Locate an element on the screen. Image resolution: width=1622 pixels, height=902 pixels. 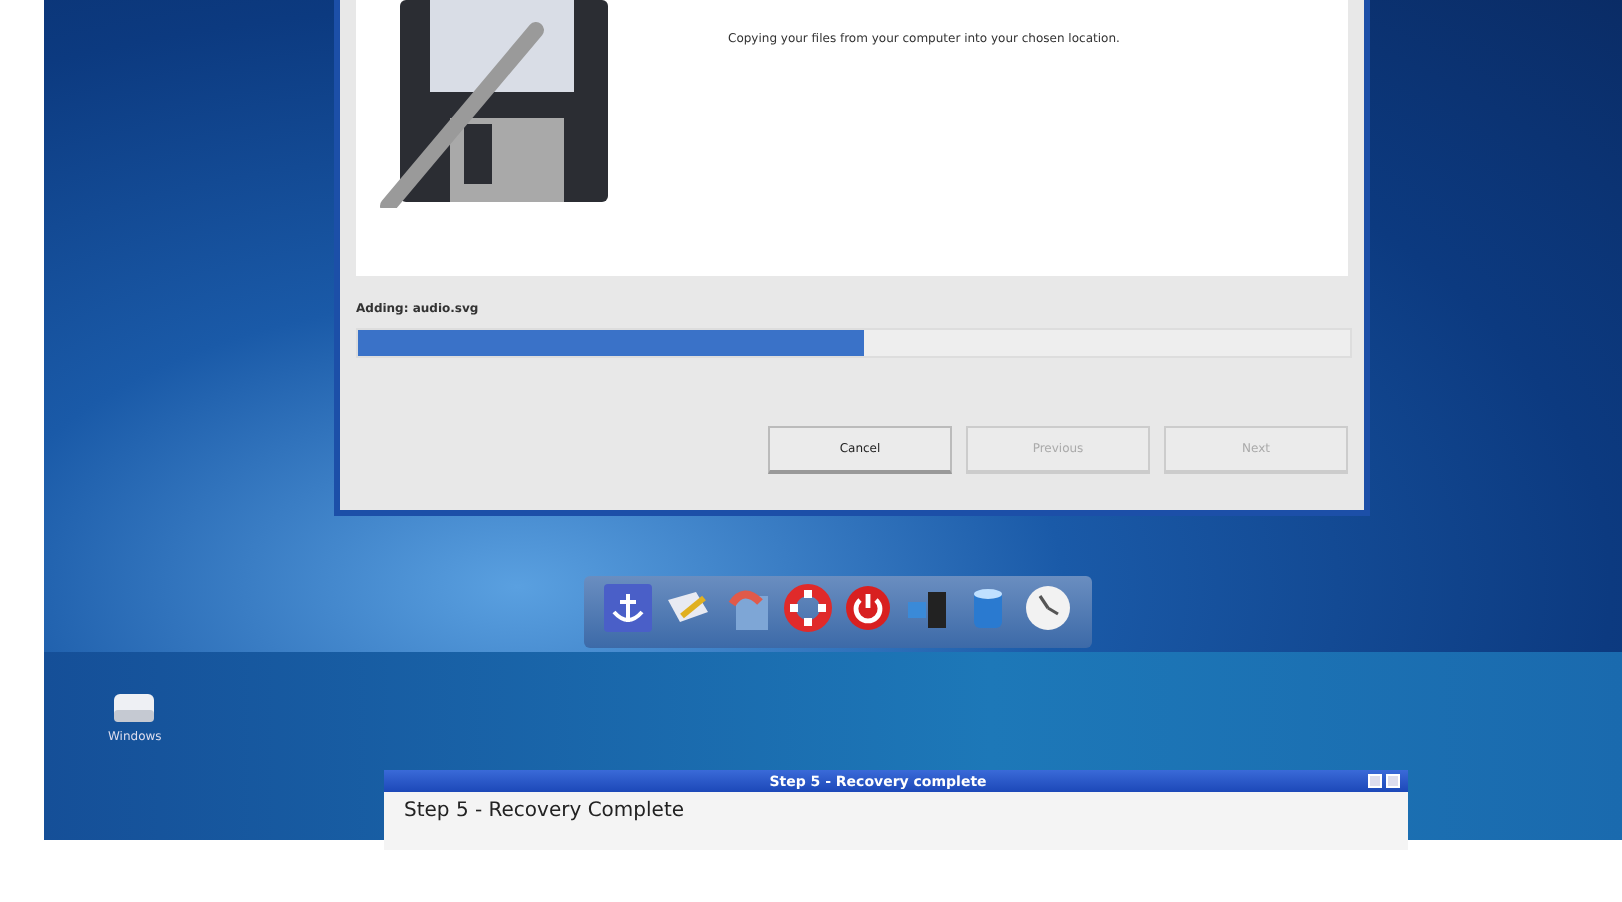
drive-icon is located at coordinates (134, 706).